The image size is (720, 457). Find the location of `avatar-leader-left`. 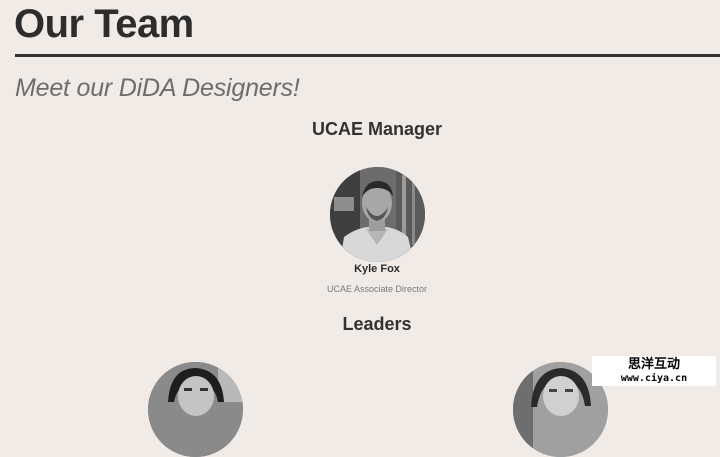

avatar-leader-left is located at coordinates (195, 409).